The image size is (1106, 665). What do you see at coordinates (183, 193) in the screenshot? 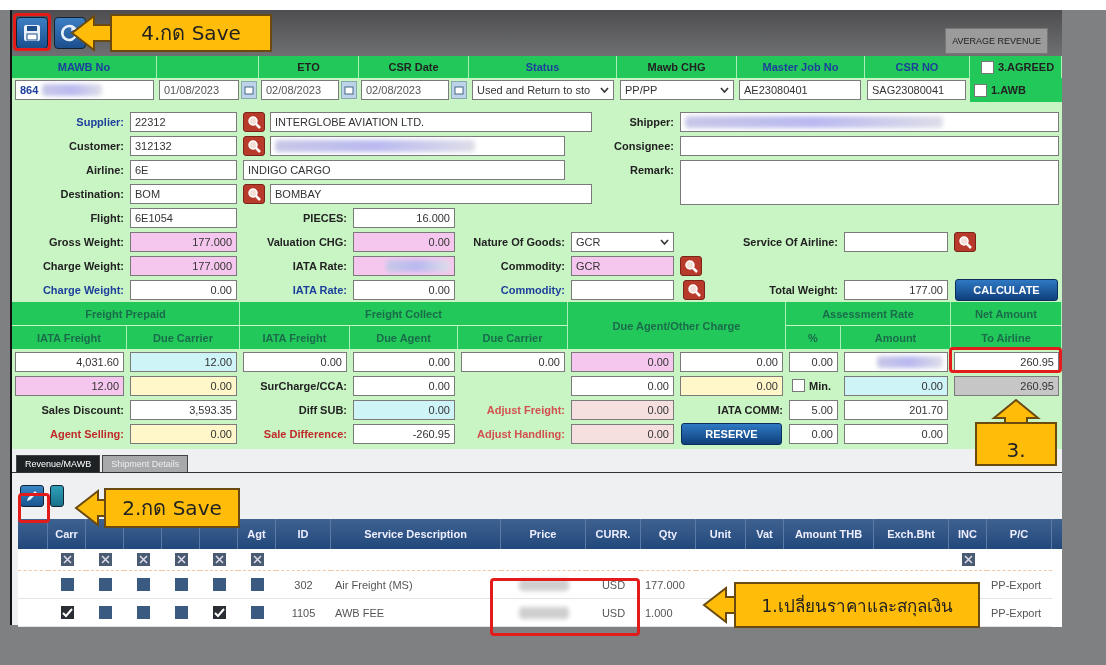
I see `input-field: BOM` at bounding box center [183, 193].